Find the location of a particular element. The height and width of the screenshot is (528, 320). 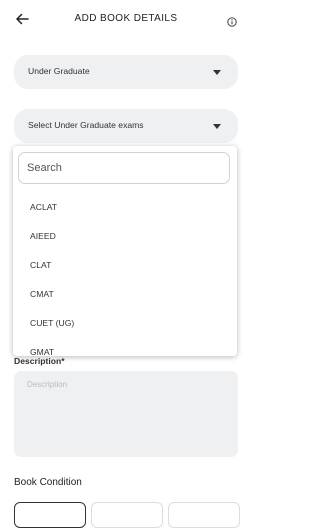

dropdown-option-clat: CLAT is located at coordinates (40, 265).